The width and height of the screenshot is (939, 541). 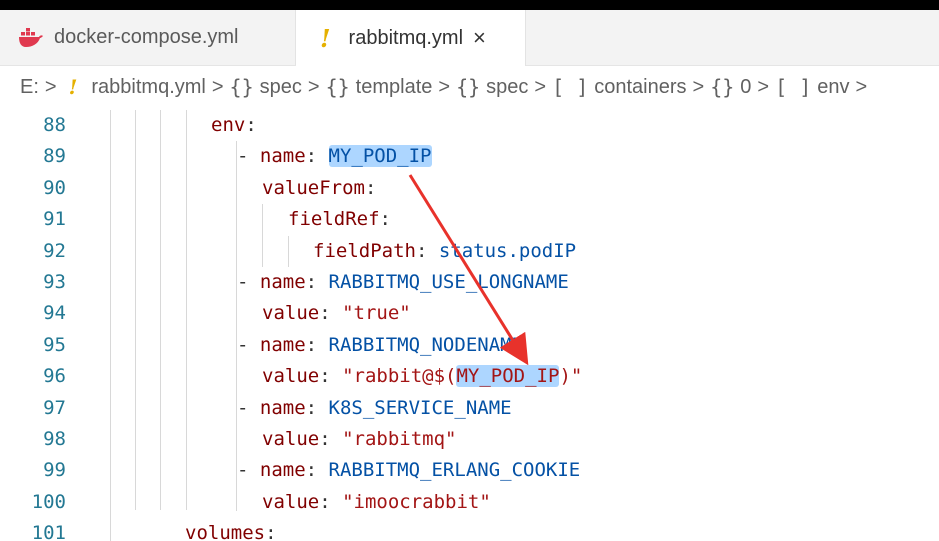 I want to click on code-line: 97 - name: K8S_SERVICE_NAME, so click(x=469, y=408).